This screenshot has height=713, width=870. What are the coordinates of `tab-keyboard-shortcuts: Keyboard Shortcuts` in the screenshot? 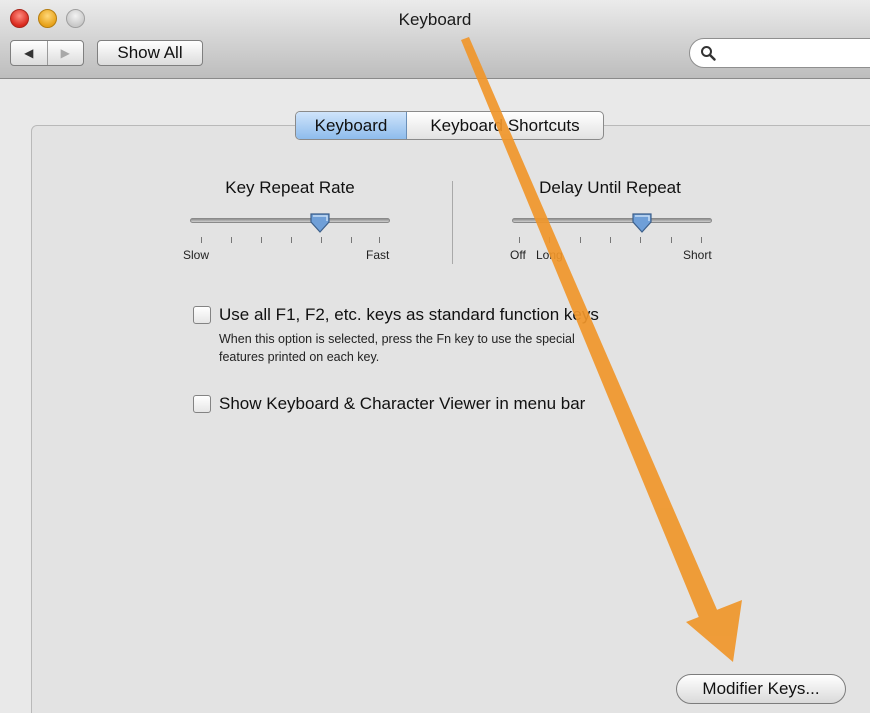 It's located at (505, 125).